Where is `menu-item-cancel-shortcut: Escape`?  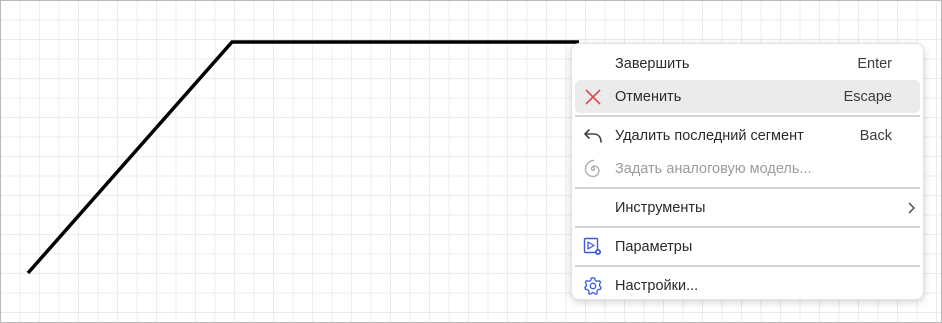 menu-item-cancel-shortcut: Escape is located at coordinates (867, 96).